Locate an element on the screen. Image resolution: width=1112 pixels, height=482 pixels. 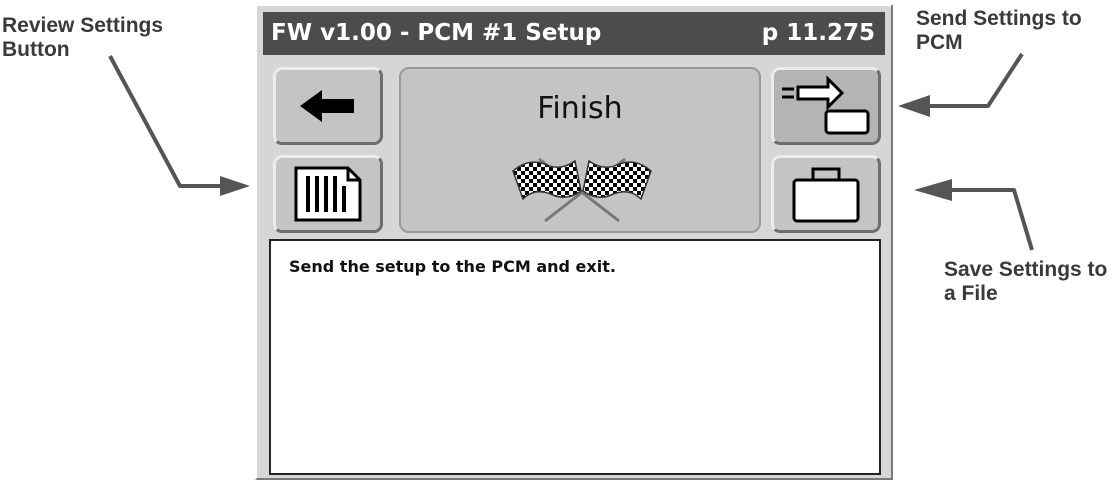
save-arrowhead is located at coordinates (933, 190).